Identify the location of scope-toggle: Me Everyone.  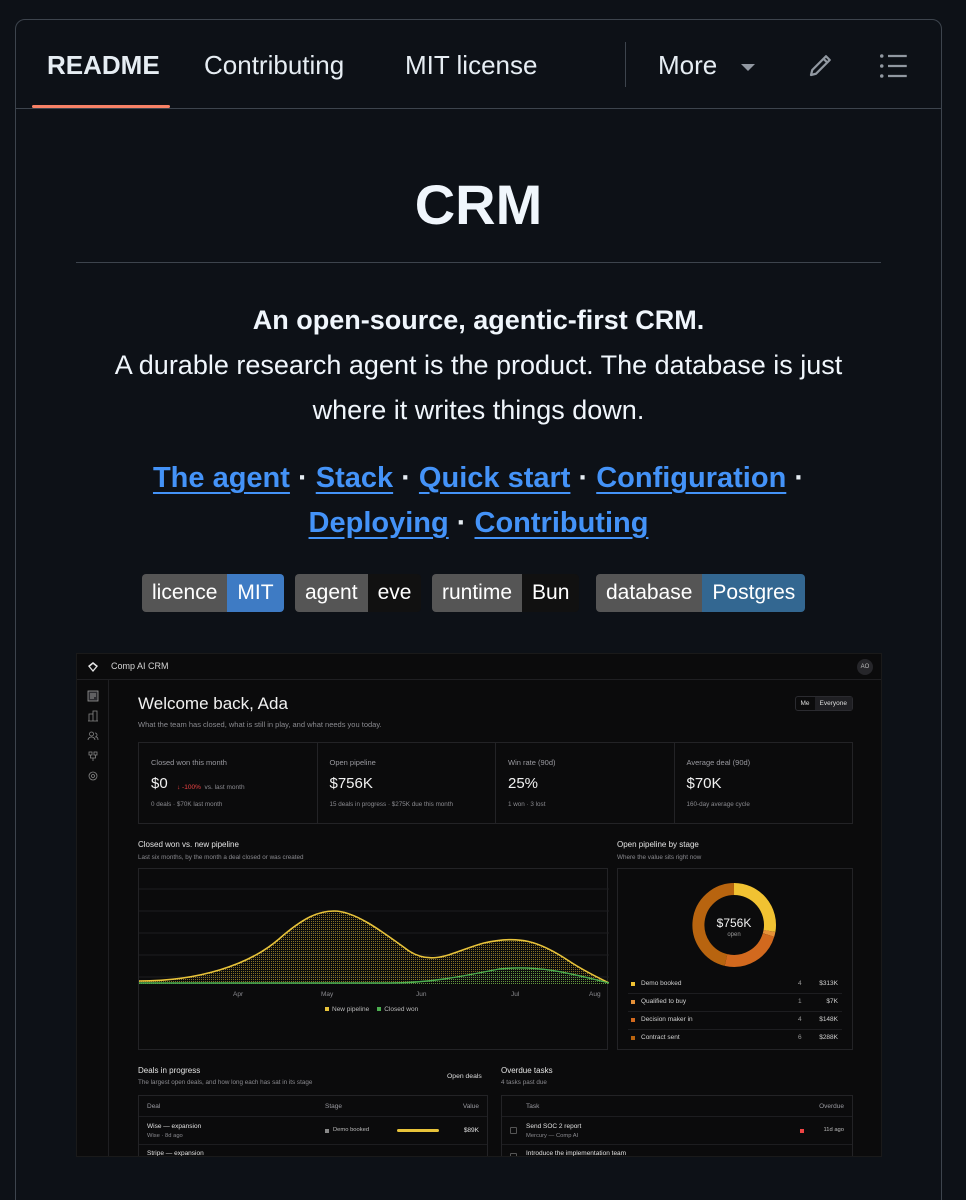
(823, 703).